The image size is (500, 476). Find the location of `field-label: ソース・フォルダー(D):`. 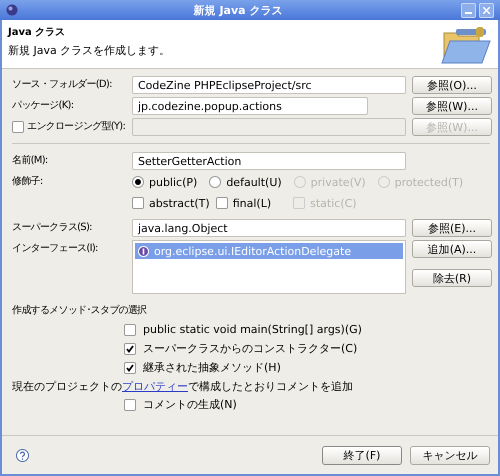

field-label: ソース・フォルダー(D): is located at coordinates (62, 85).